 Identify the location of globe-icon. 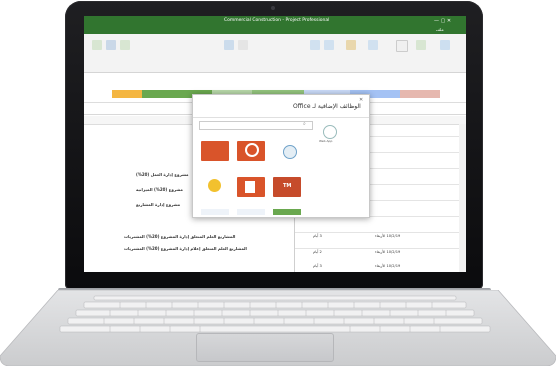
(290, 152).